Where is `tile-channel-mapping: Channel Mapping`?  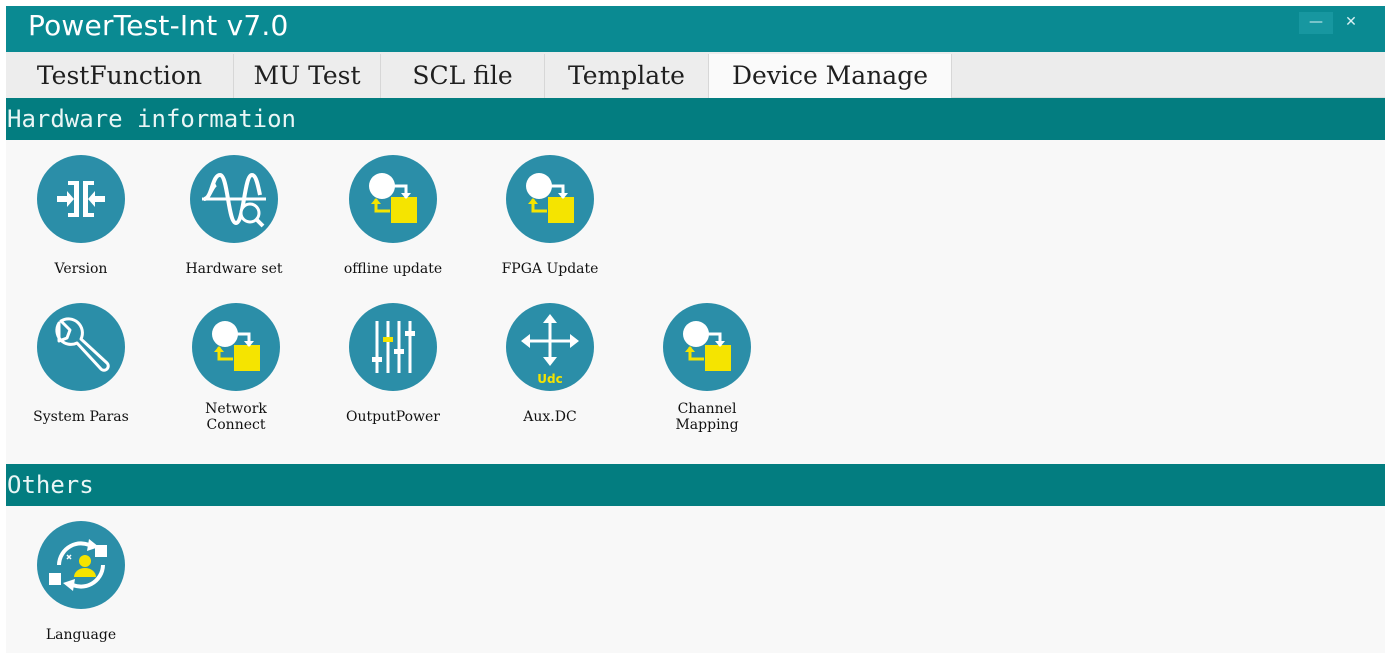 tile-channel-mapping: Channel Mapping is located at coordinates (707, 373).